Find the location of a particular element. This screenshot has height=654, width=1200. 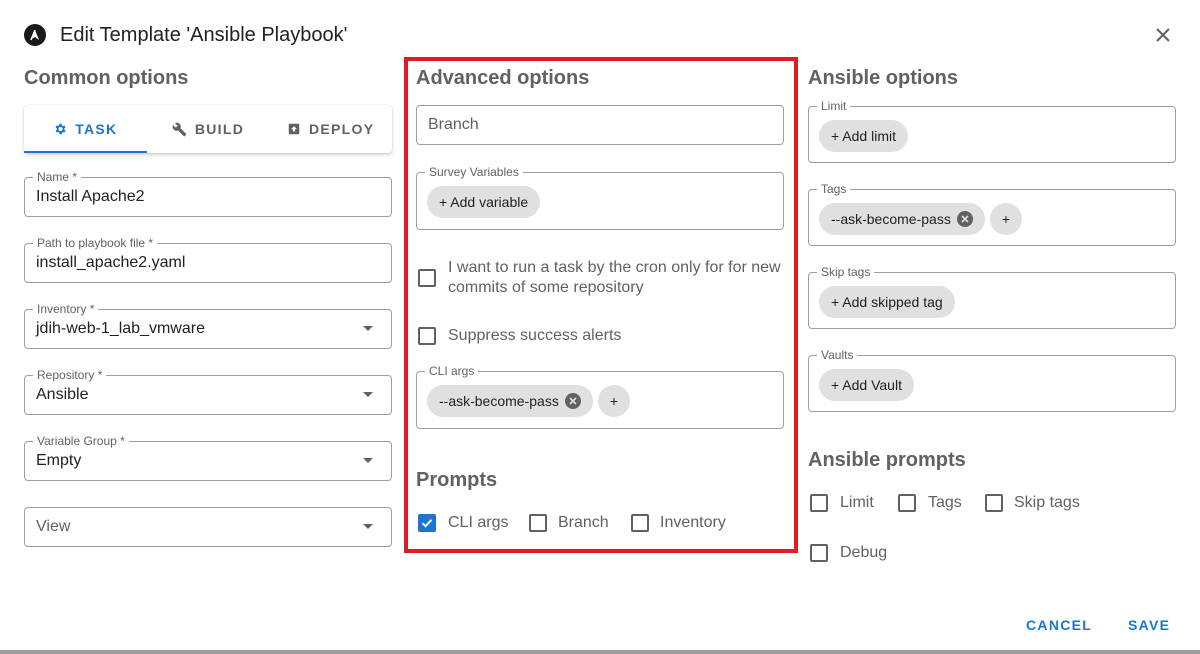

playbook-path-value: install_apache2.yaml is located at coordinates (111, 262).